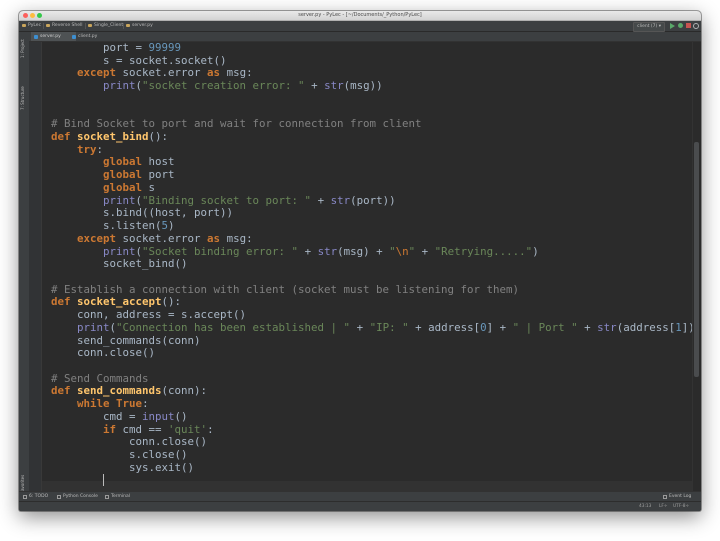 Image resolution: width=720 pixels, height=541 pixels. Describe the element at coordinates (665, 497) in the screenshot. I see `event-log-icon` at that location.